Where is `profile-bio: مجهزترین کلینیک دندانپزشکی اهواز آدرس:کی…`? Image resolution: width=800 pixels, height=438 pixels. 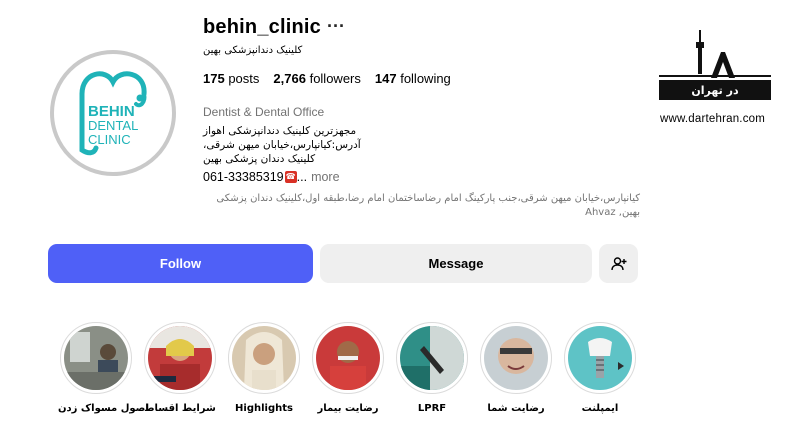
profile-bio: مجهزترین کلینیک دندانپزشکی اهواز آدرس:کی… is located at coordinates (283, 145).